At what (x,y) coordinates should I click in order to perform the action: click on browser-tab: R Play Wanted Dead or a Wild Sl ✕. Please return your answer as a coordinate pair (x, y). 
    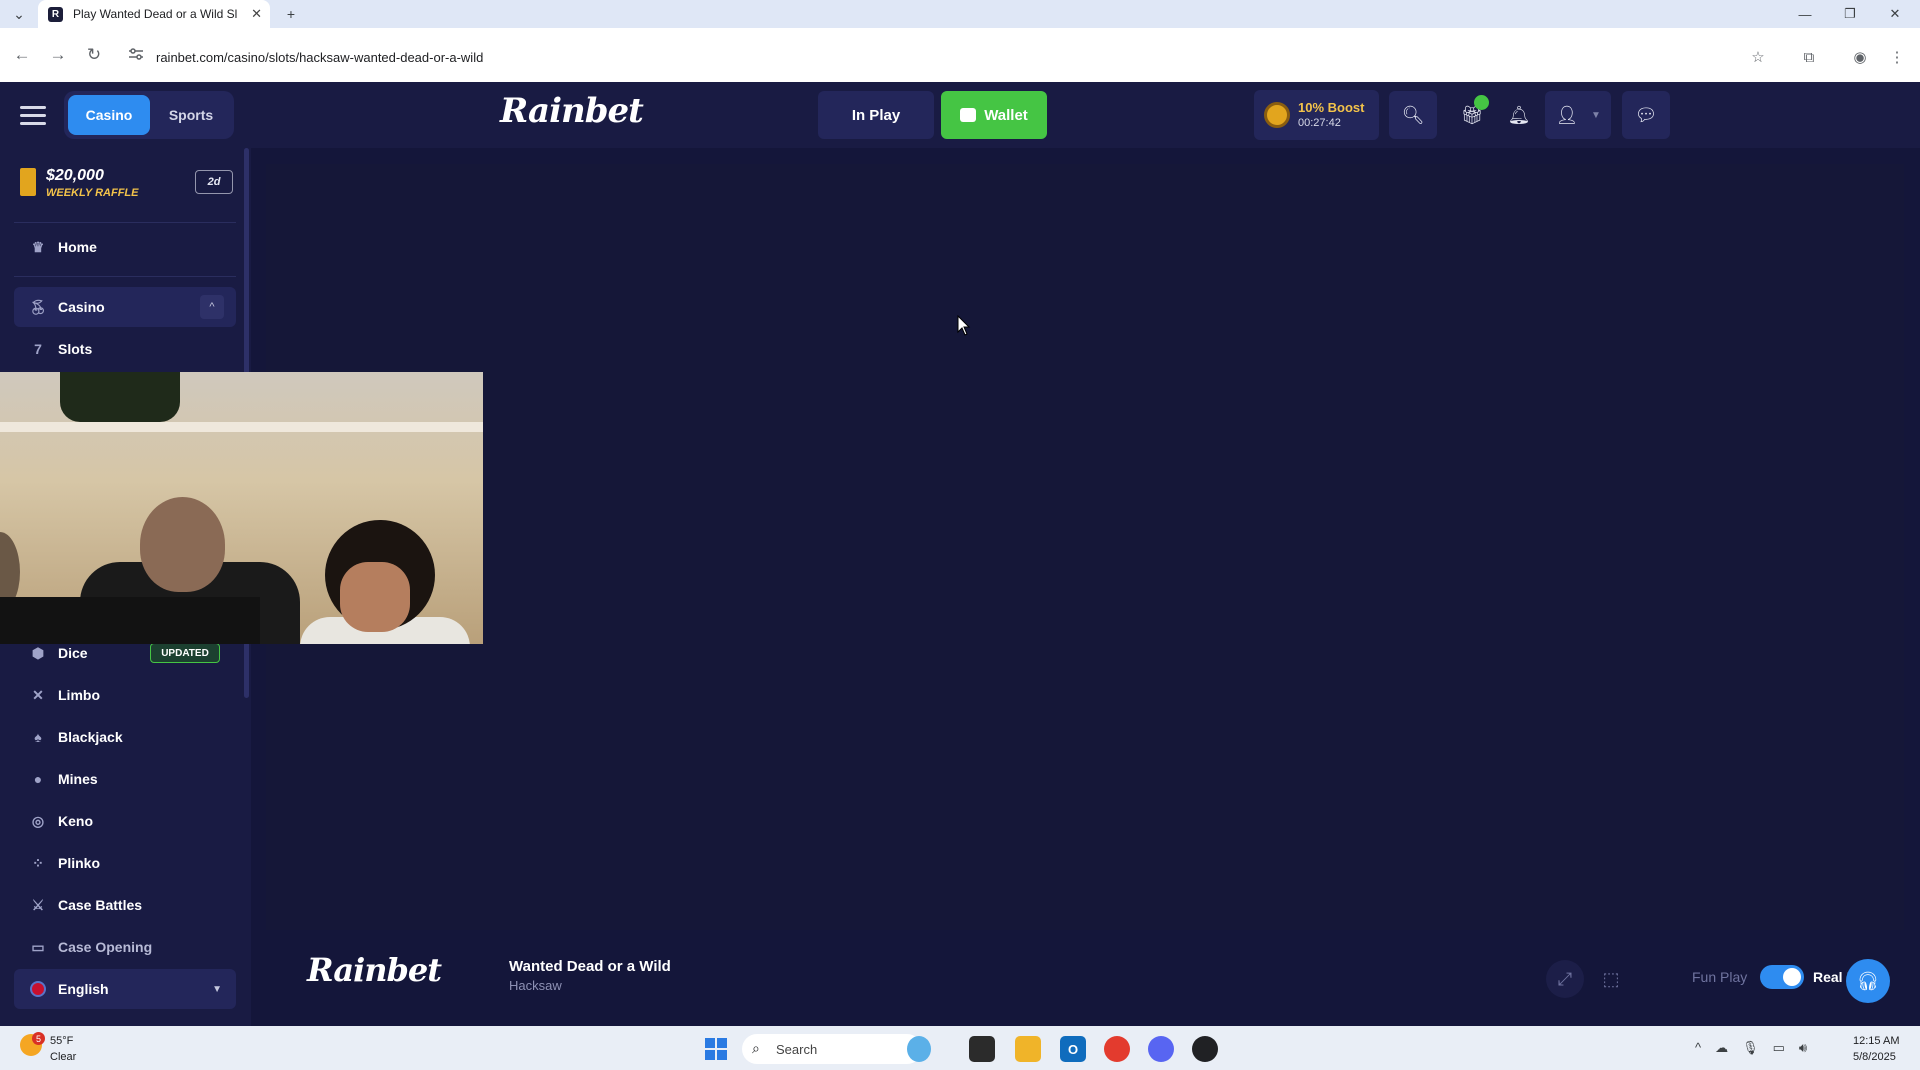
    Looking at the image, I should click on (154, 14).